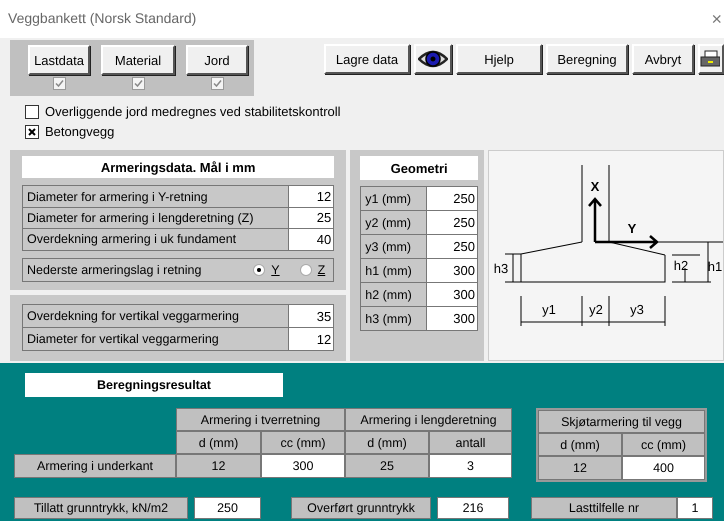 Image resolution: width=724 pixels, height=521 pixels. Describe the element at coordinates (387, 466) in the screenshot. I see `table-cell: 25` at that location.